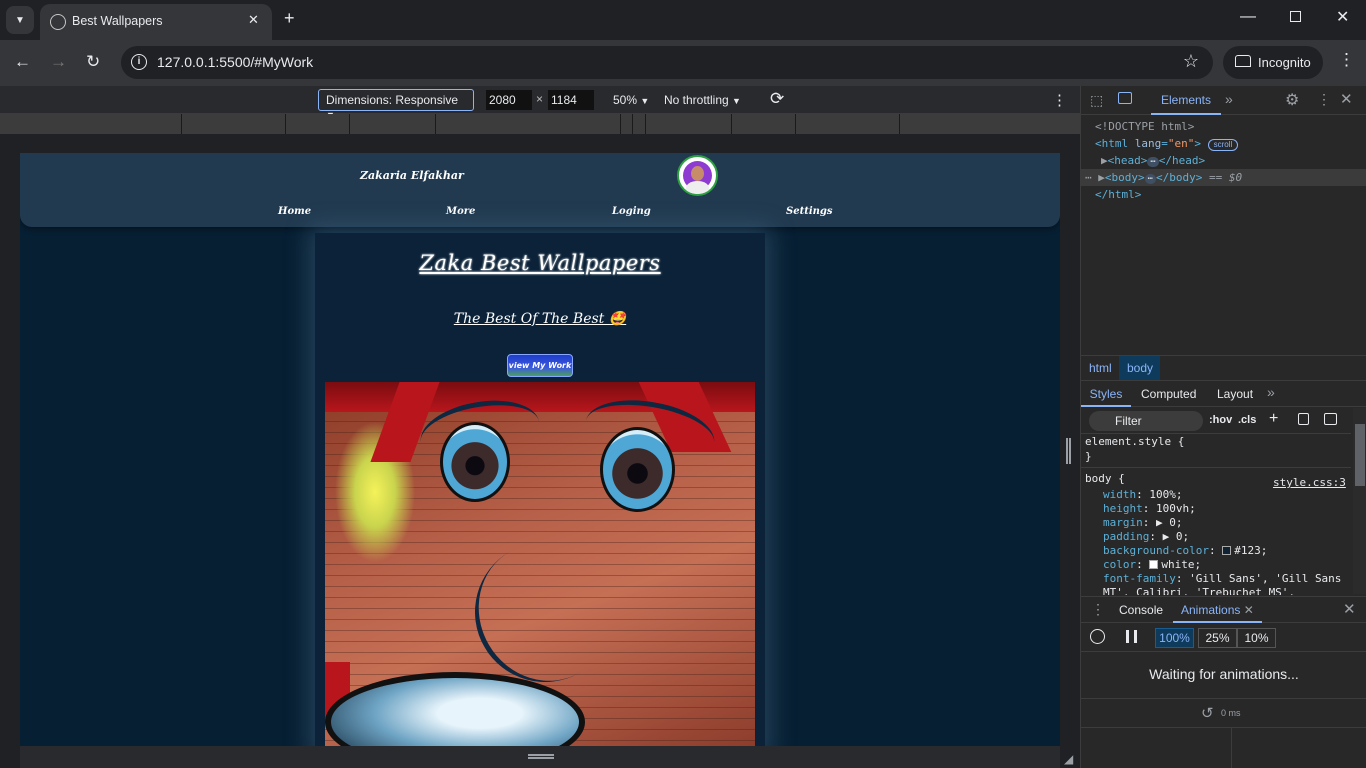 This screenshot has width=1366, height=768. What do you see at coordinates (625, 100) in the screenshot?
I see `zoom-value: 50%` at bounding box center [625, 100].